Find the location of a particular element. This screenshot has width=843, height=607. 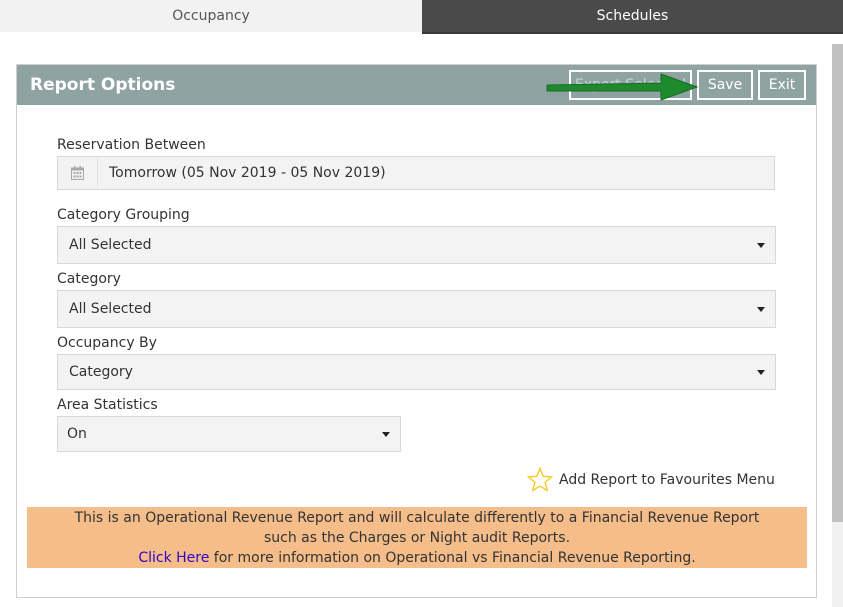

area-statistics-value: On is located at coordinates (77, 434).